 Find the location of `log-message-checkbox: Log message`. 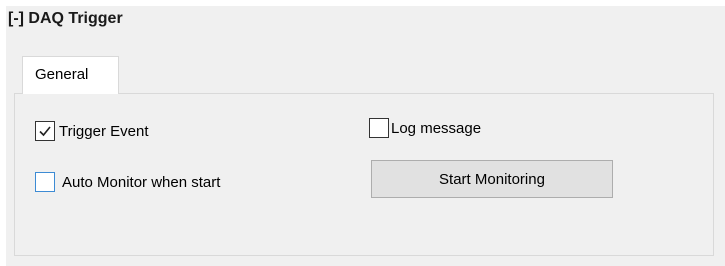

log-message-checkbox: Log message is located at coordinates (425, 128).